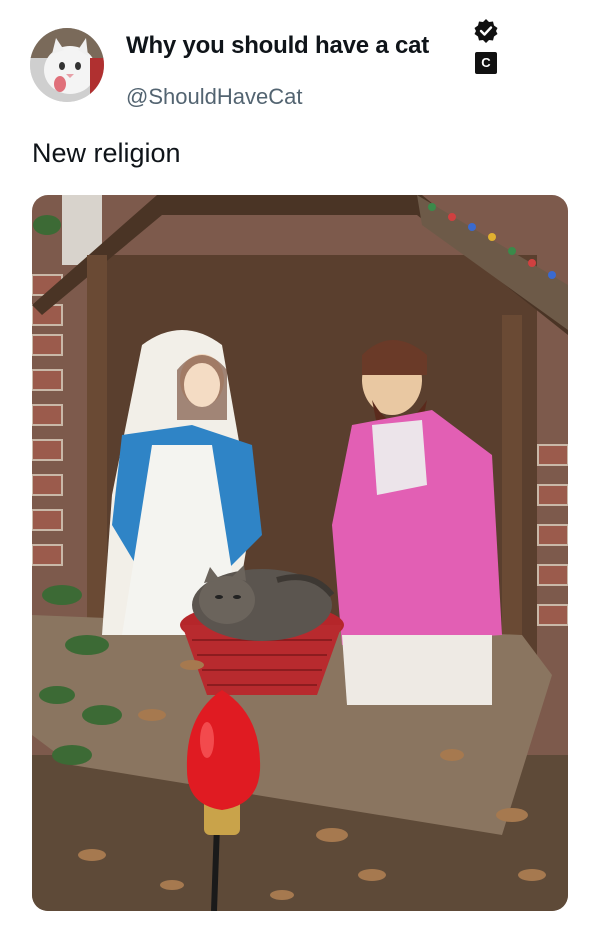 The image size is (599, 927). I want to click on verified-check-icon, so click(486, 31).